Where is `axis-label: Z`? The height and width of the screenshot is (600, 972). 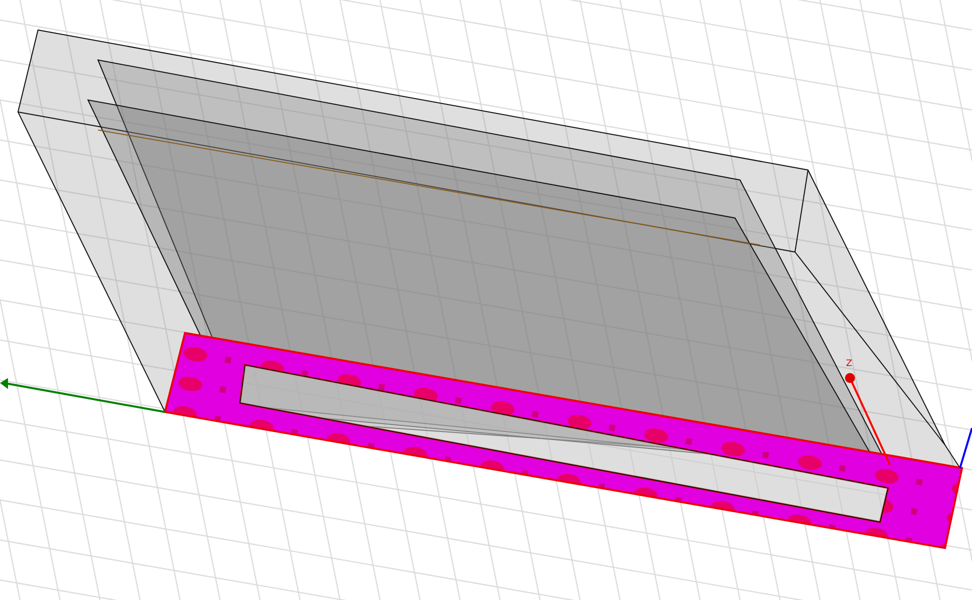
axis-label: Z is located at coordinates (849, 364).